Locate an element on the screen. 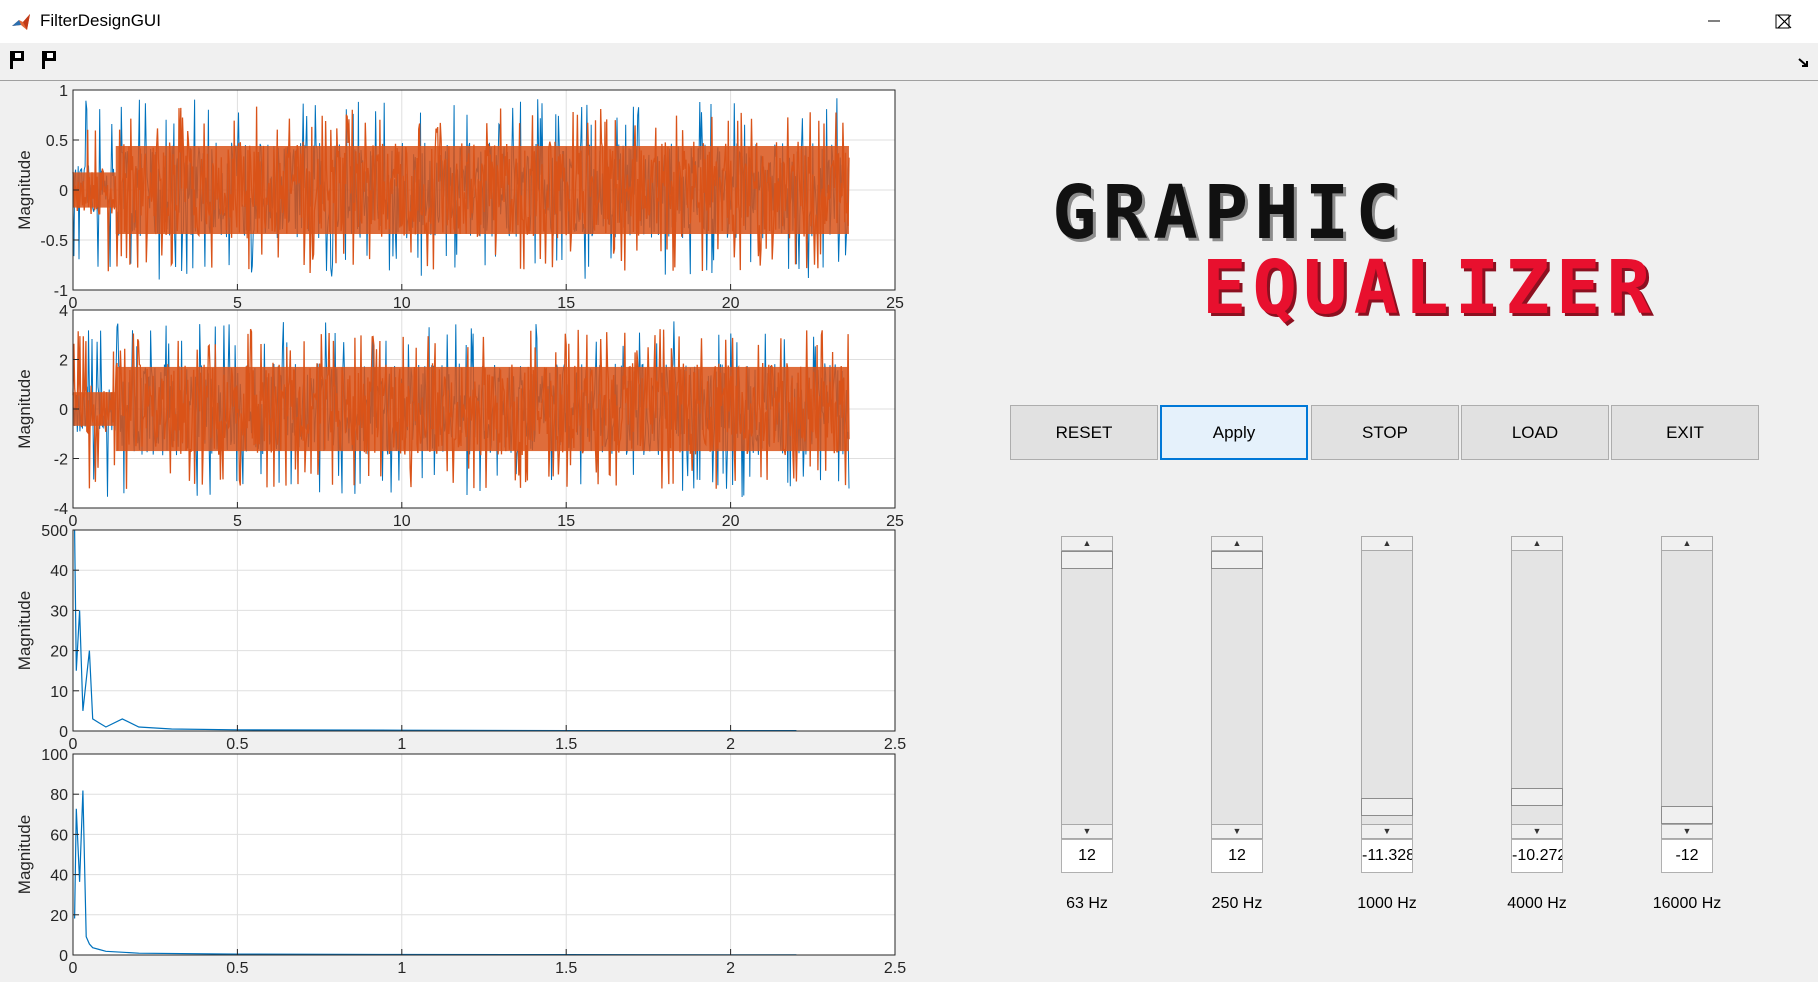  graphic-equalizer-logo: GRAPHIC GRAPHIC EQUALIZER EQUALIZER is located at coordinates (1354, 252).